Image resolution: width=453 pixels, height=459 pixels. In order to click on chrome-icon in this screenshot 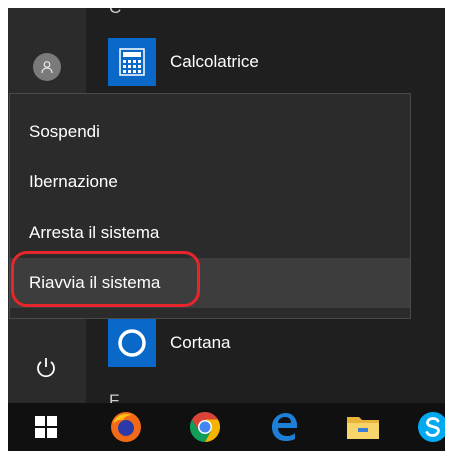, I will do `click(204, 427)`.